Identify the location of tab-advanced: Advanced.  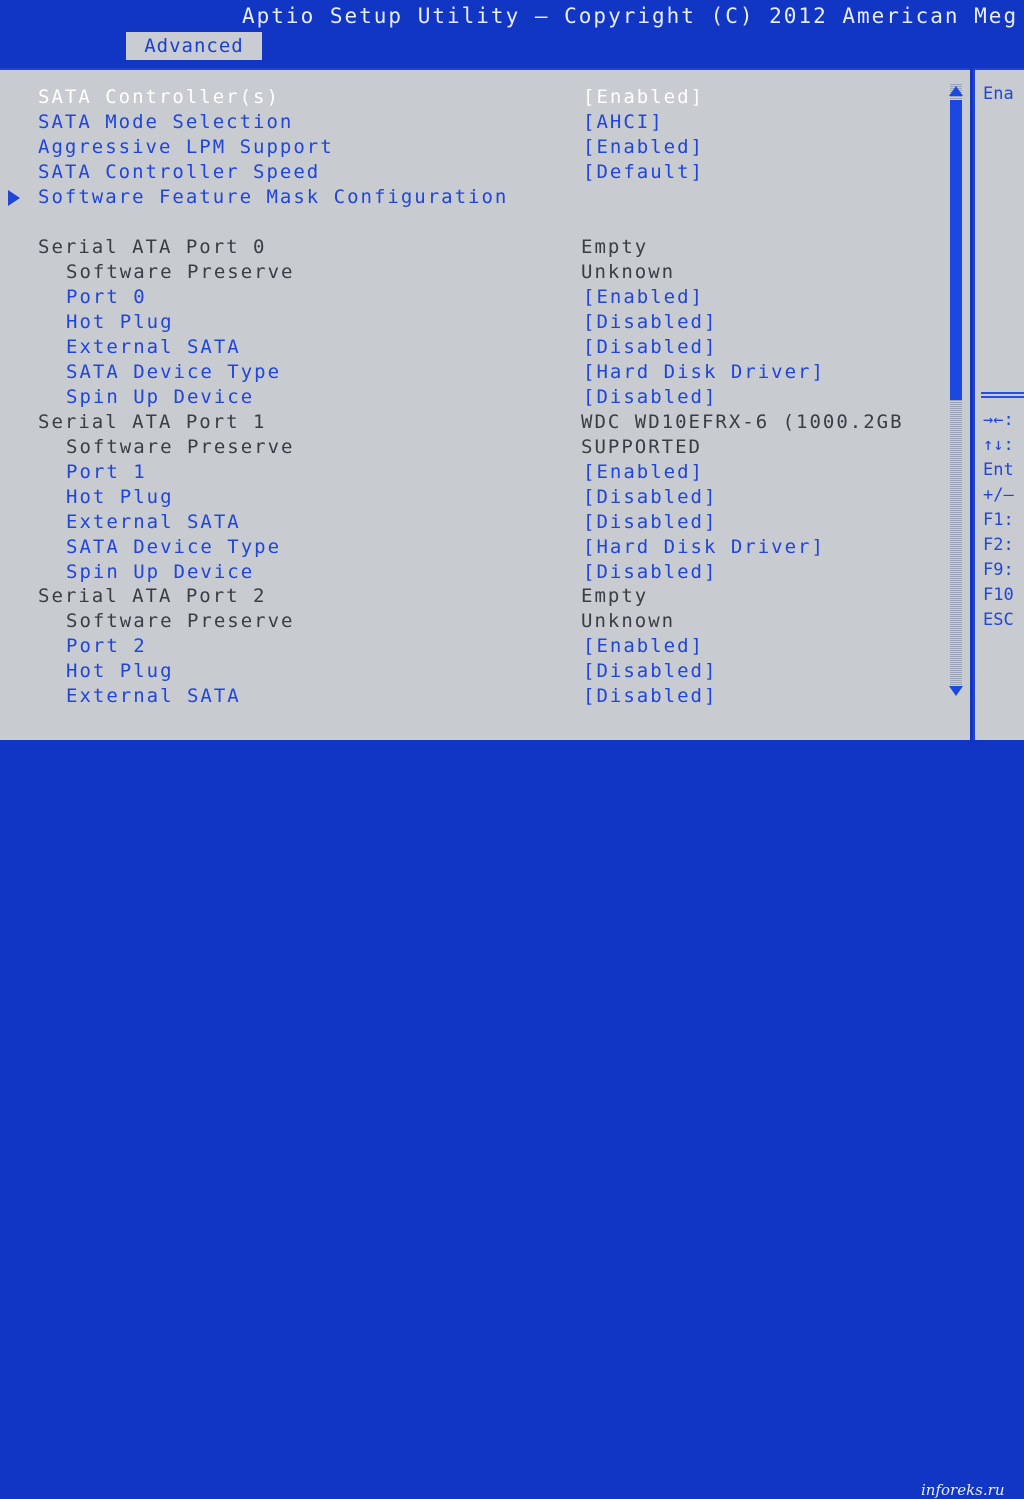
(194, 46).